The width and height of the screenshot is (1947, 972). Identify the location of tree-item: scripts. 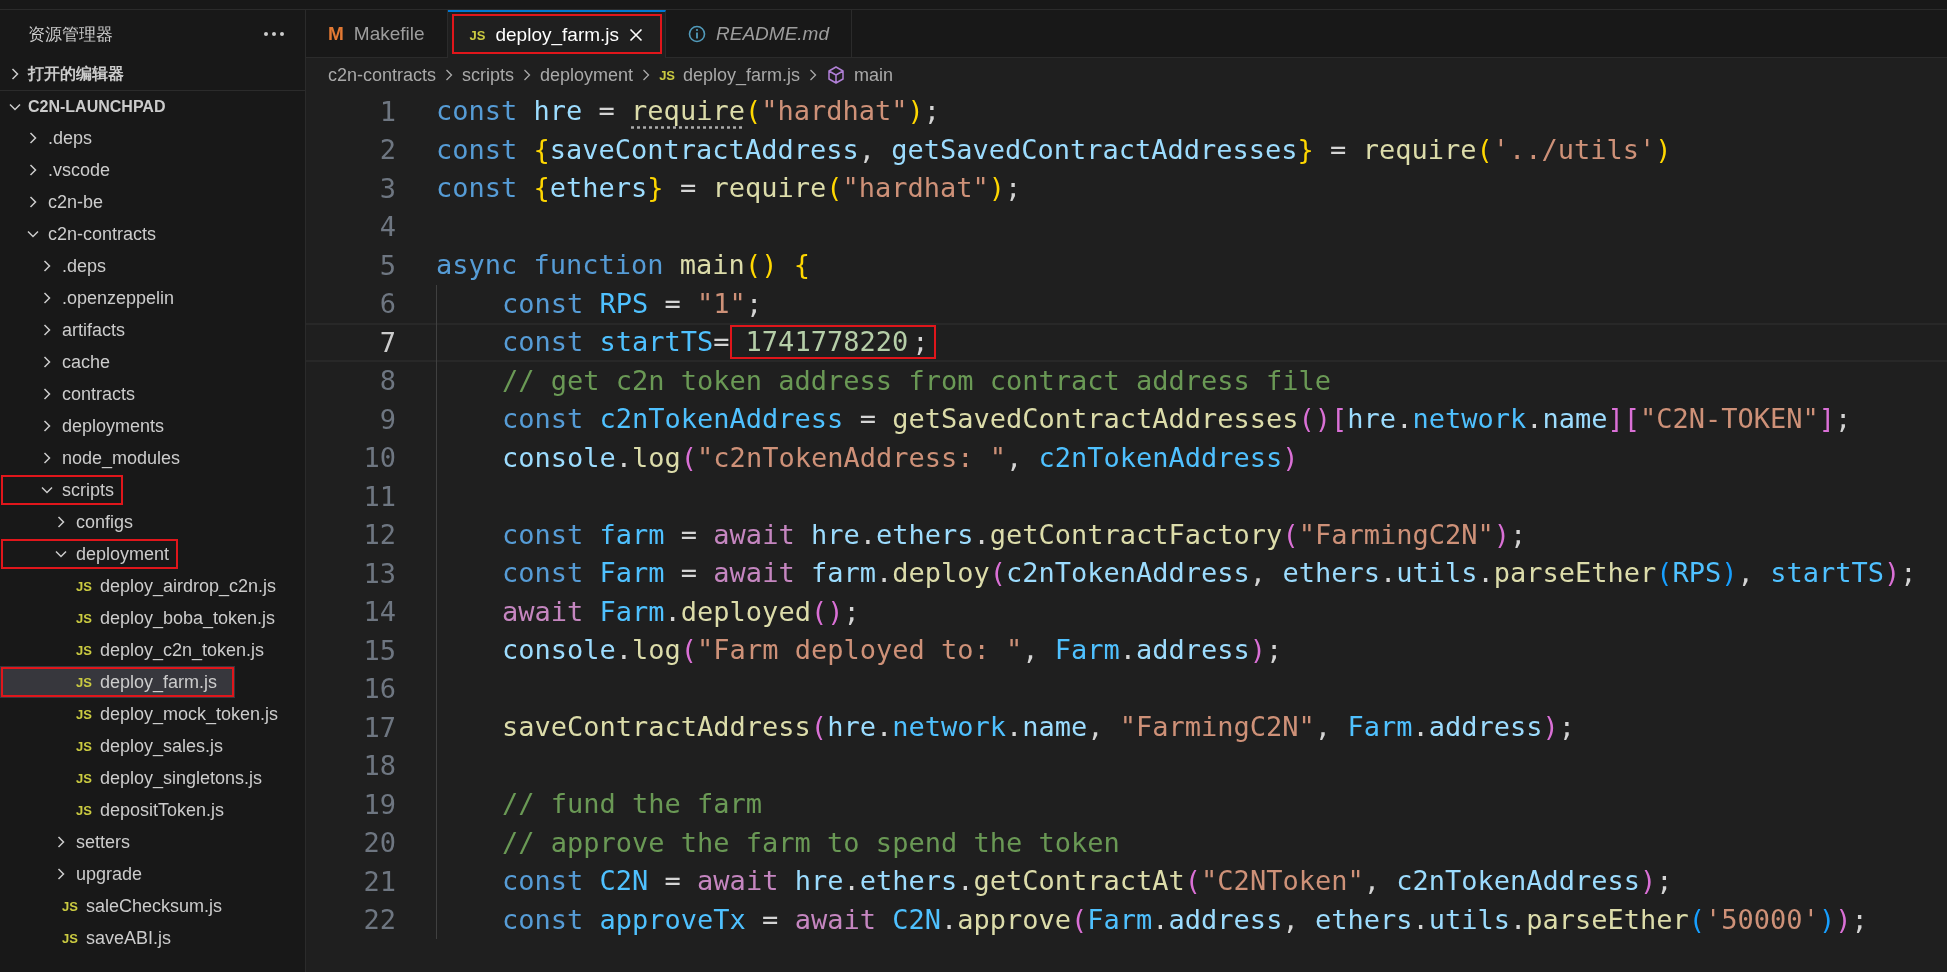
(62, 490).